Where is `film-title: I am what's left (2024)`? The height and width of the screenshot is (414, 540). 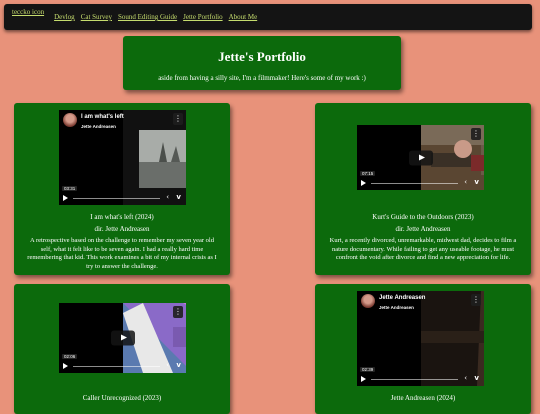
film-title: I am what's left (2024) is located at coordinates (122, 217).